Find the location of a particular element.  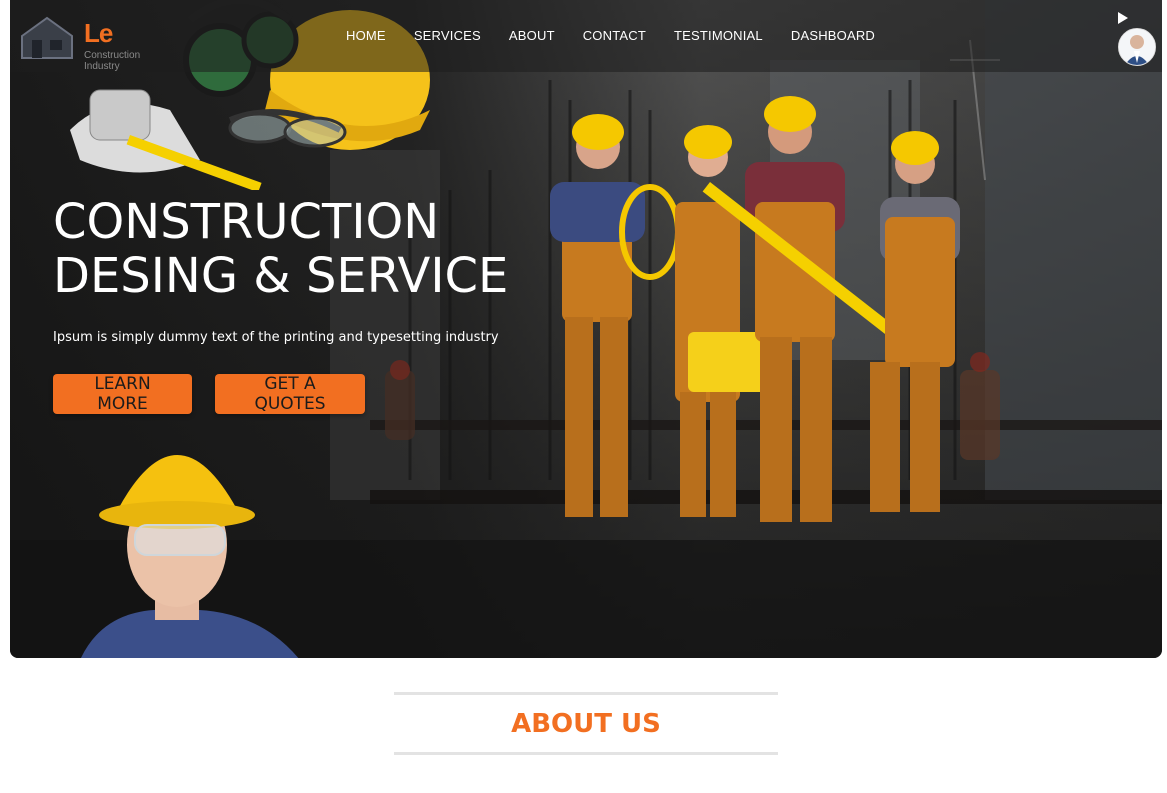

about-divider-top is located at coordinates (586, 693).